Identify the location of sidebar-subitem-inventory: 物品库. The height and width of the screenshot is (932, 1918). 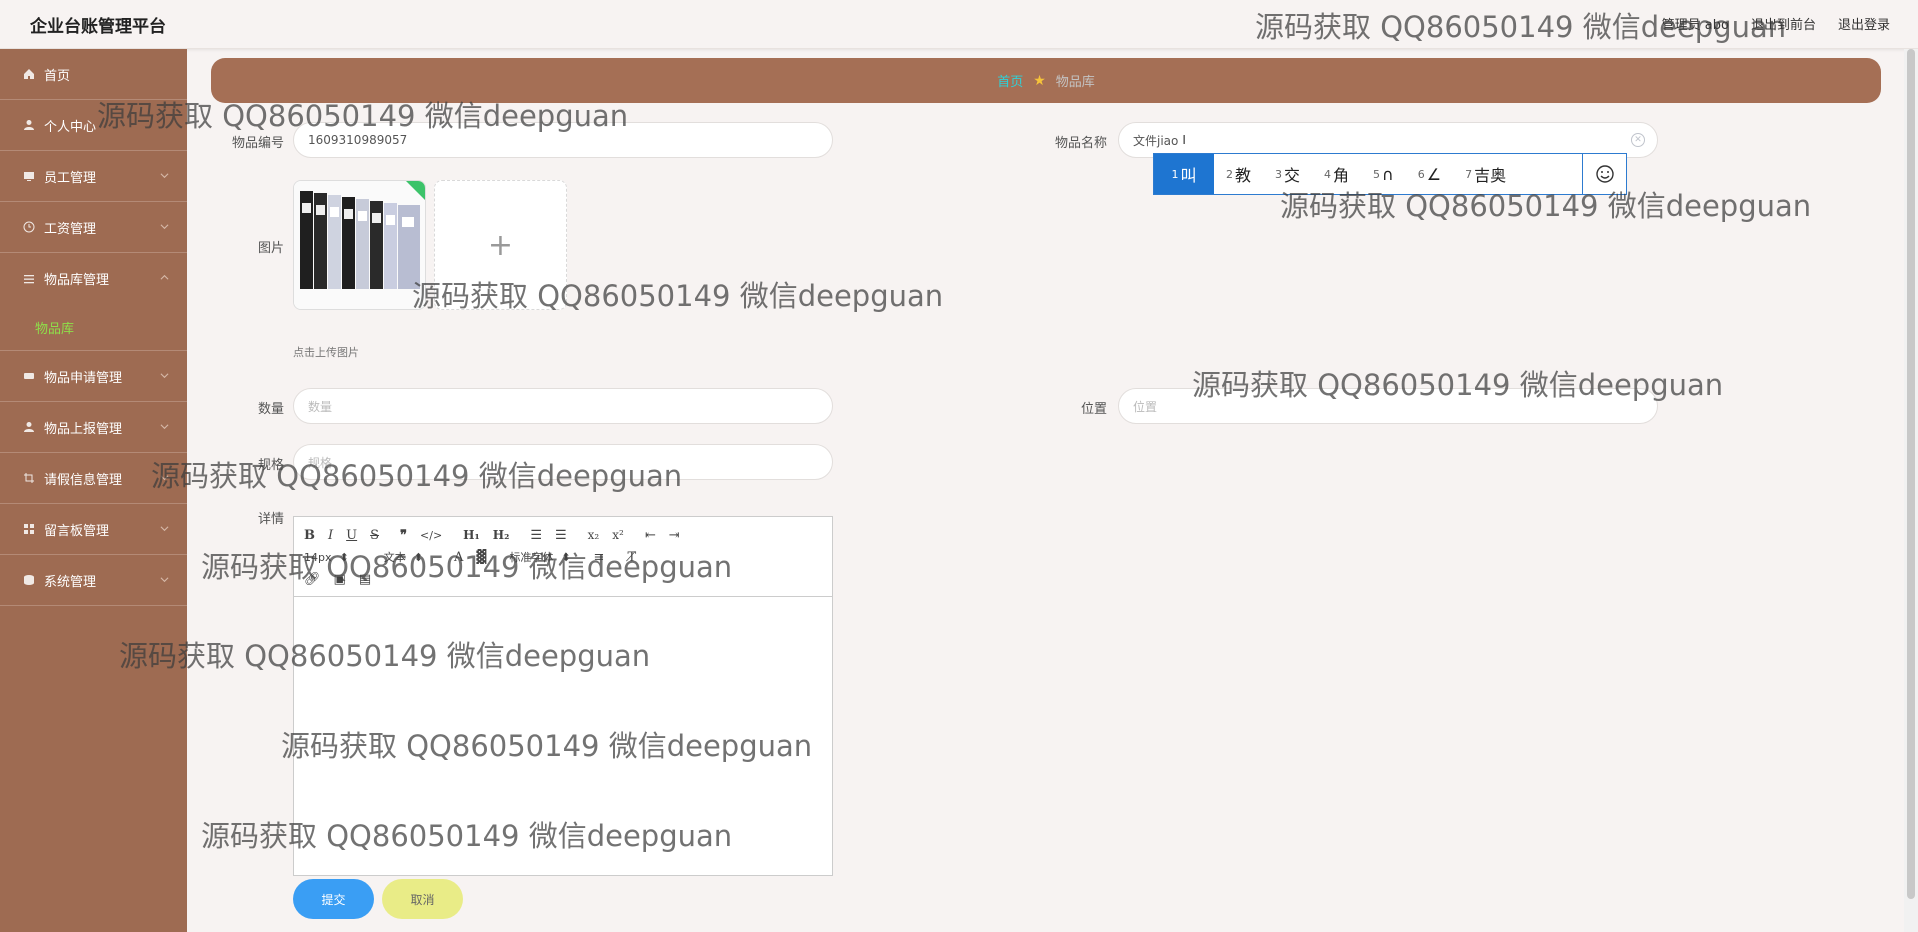
(93, 327).